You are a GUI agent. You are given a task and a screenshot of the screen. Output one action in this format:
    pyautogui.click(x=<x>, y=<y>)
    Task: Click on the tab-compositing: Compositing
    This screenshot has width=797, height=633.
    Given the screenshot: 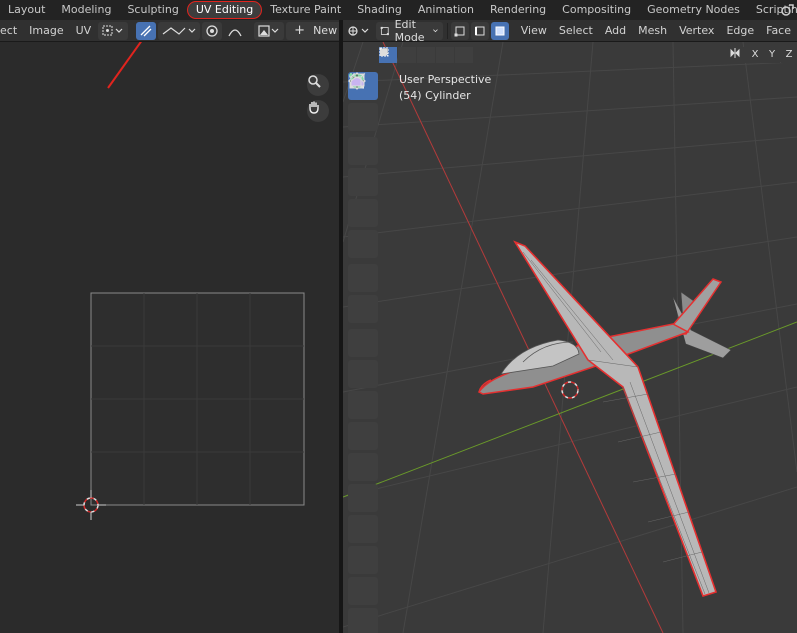 What is the action you would take?
    pyautogui.click(x=596, y=10)
    